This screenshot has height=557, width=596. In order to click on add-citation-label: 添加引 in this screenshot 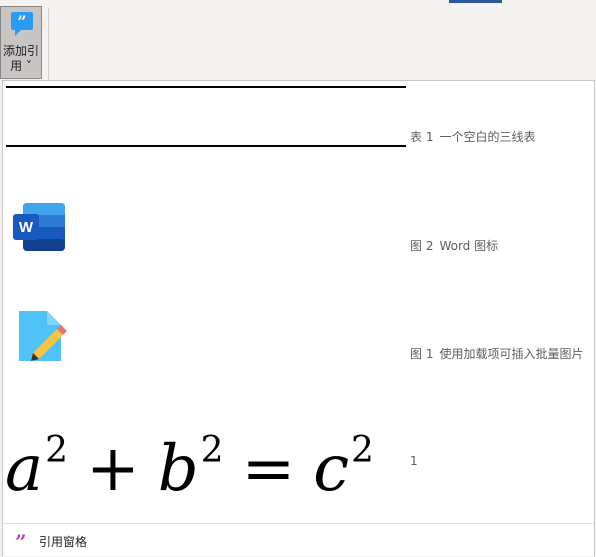, I will do `click(20, 51)`.